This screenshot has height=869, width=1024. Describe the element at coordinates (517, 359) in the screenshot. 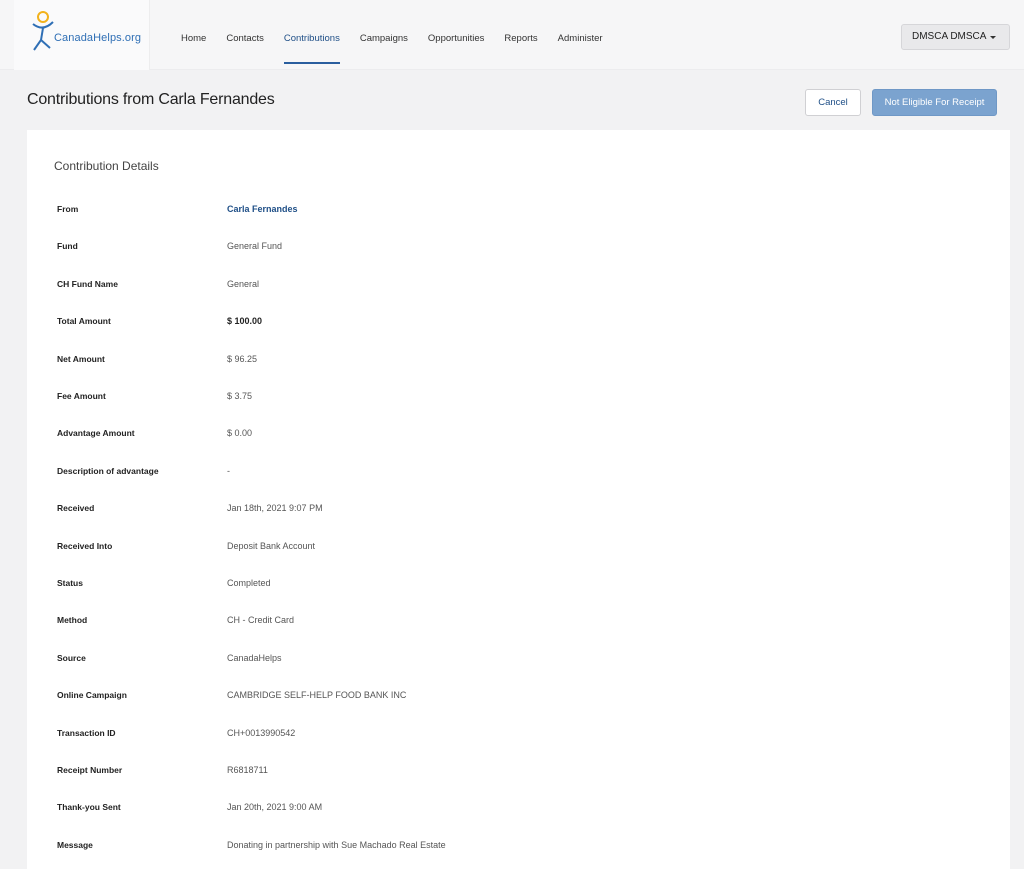

I see `detail-row: Net Amount $ 96.25` at that location.